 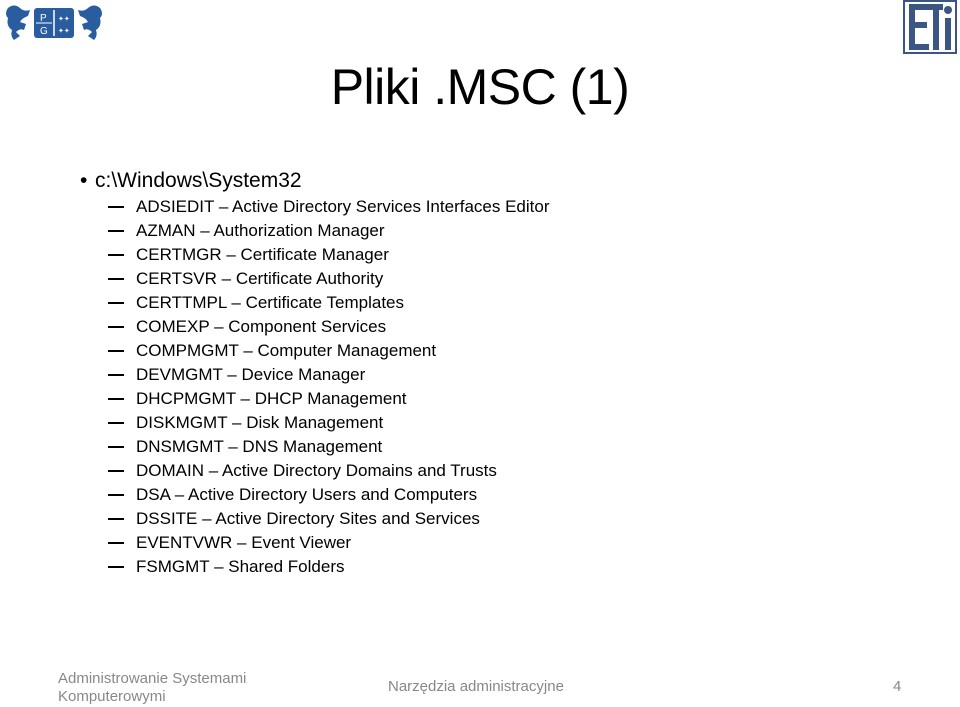 I want to click on slide-title: Pliki .MSC (1), so click(x=480, y=87).